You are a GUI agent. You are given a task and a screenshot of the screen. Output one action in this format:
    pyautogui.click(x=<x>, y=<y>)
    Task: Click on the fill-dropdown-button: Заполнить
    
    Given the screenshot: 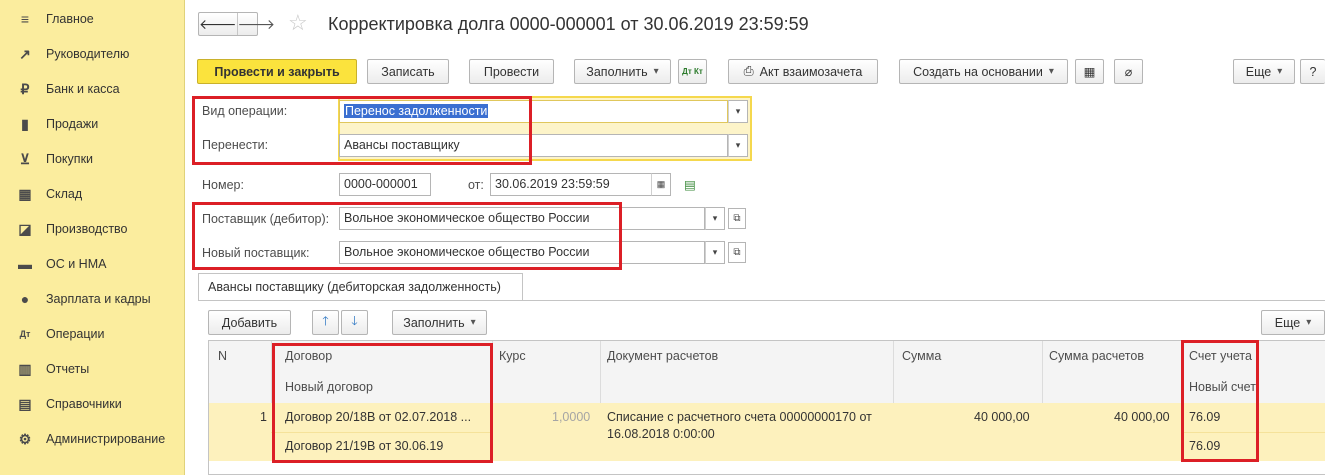 What is the action you would take?
    pyautogui.click(x=622, y=71)
    